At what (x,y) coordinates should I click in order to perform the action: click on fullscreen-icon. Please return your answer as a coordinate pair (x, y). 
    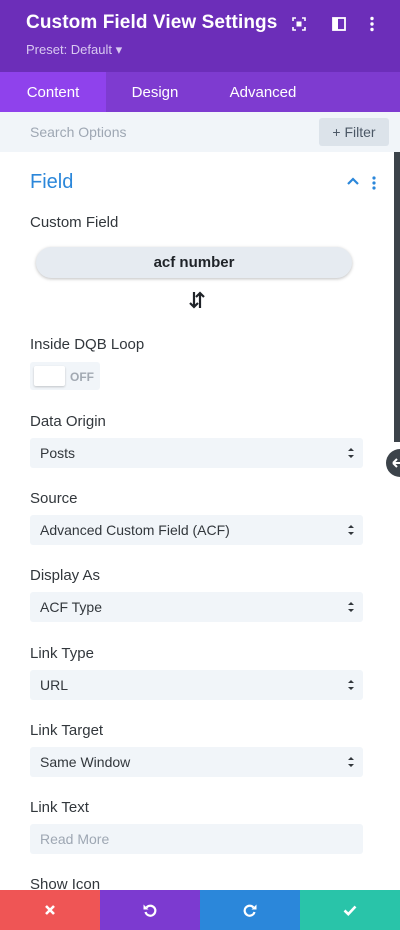
    Looking at the image, I should click on (299, 24).